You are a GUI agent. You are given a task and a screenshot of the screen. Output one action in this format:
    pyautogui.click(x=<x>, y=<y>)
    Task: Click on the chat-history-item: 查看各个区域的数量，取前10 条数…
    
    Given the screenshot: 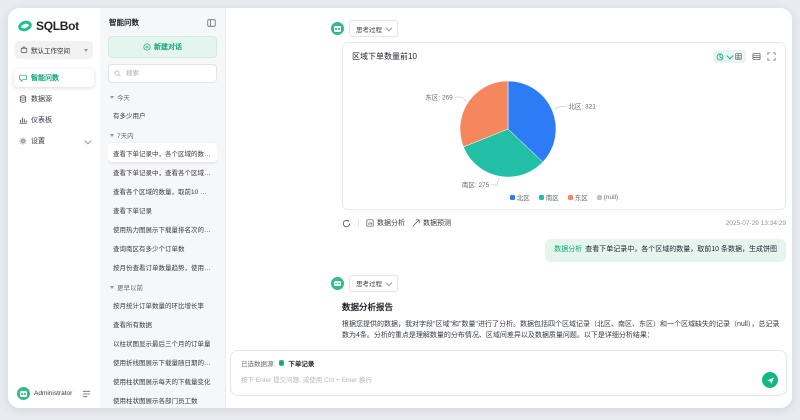 What is the action you would take?
    pyautogui.click(x=162, y=190)
    